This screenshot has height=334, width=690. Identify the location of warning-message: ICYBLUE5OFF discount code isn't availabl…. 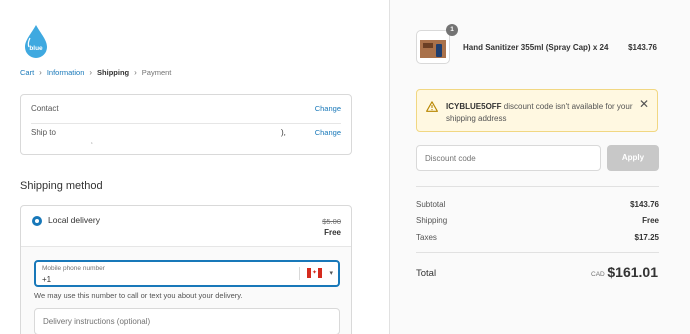
(541, 113).